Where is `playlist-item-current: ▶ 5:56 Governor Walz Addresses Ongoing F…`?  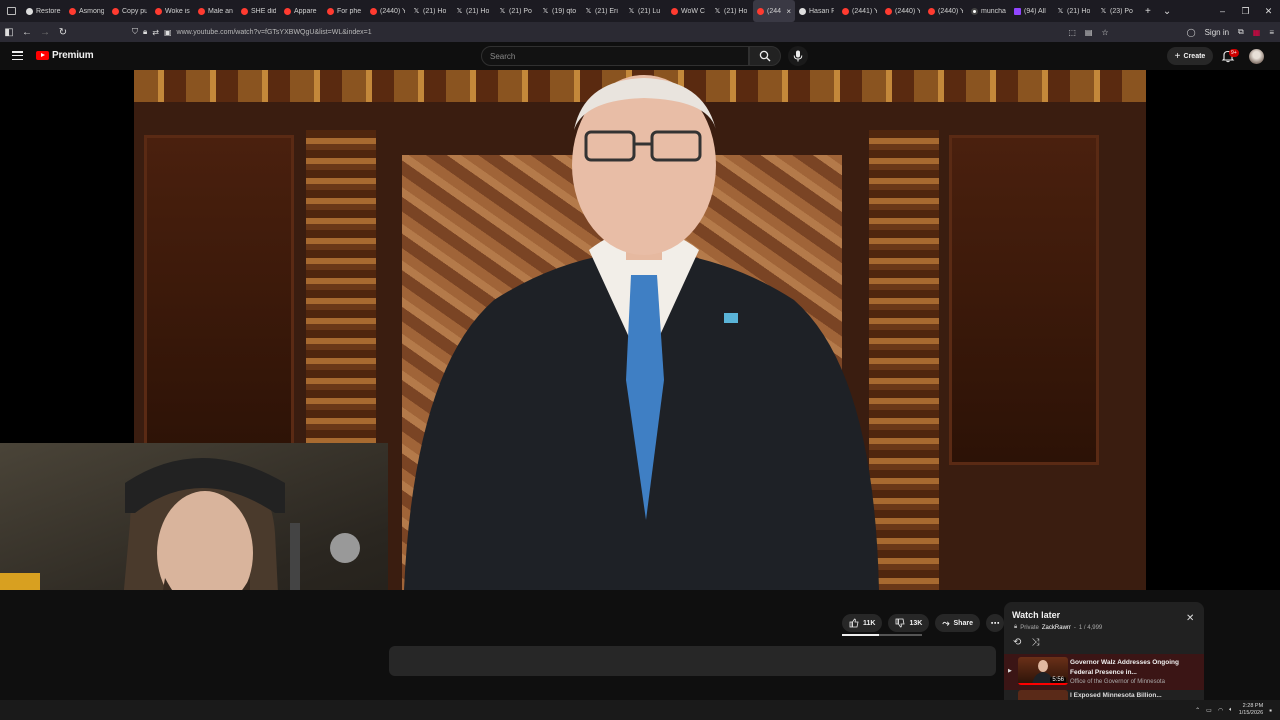
playlist-item-current: ▶ 5:56 Governor Walz Addresses Ongoing F… is located at coordinates (1104, 672).